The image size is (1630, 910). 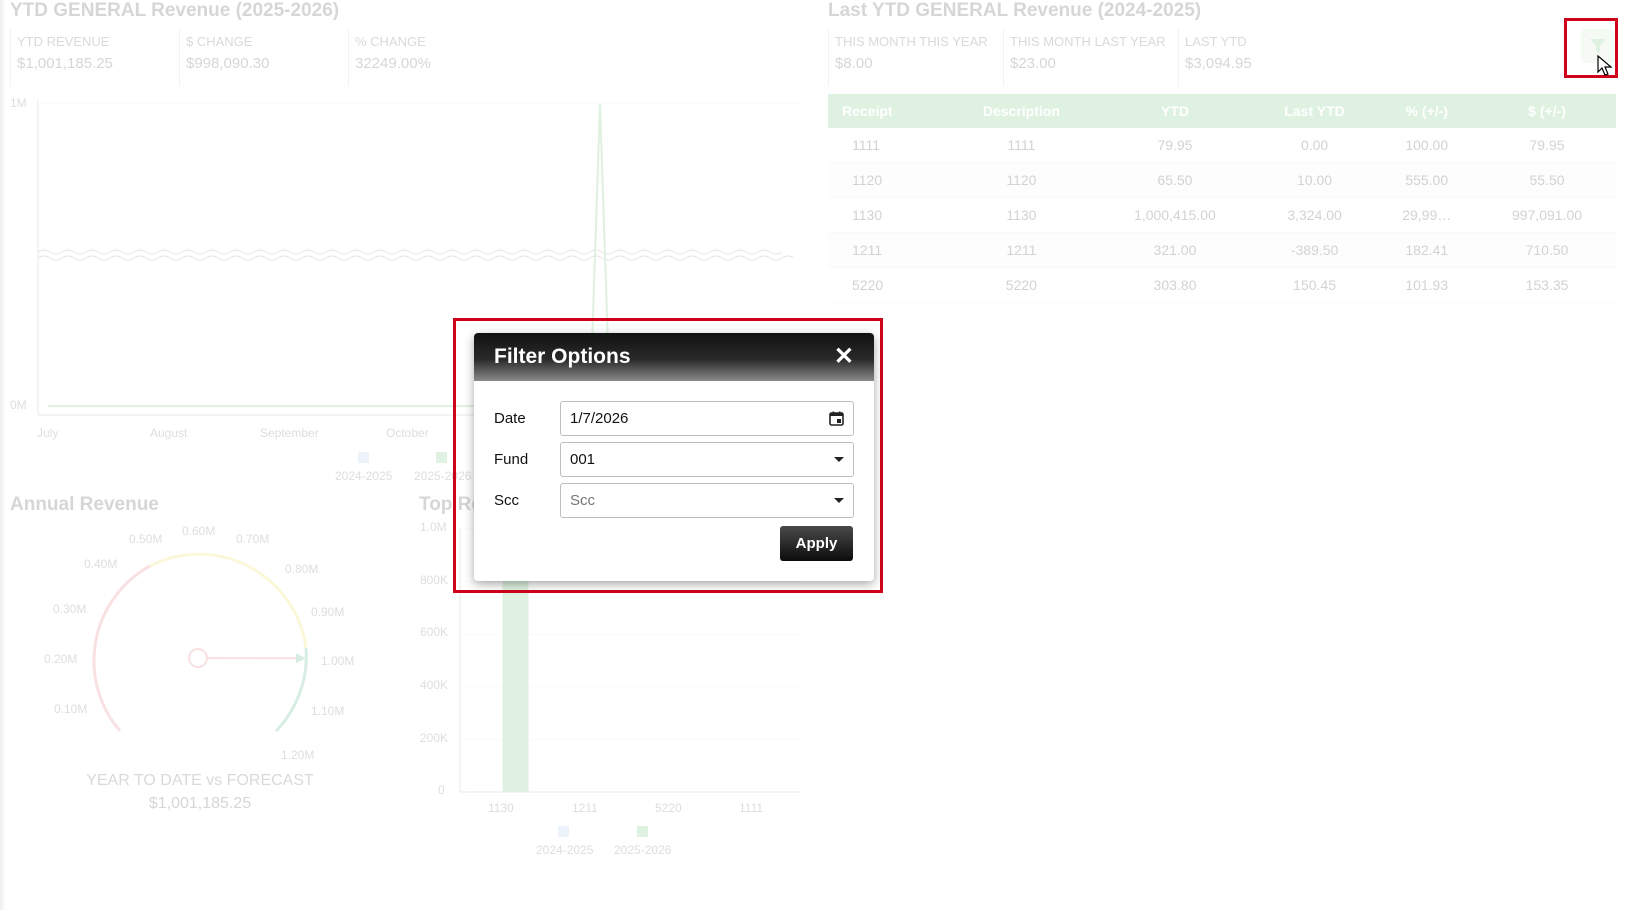 I want to click on column-header: Description, so click(x=1021, y=111).